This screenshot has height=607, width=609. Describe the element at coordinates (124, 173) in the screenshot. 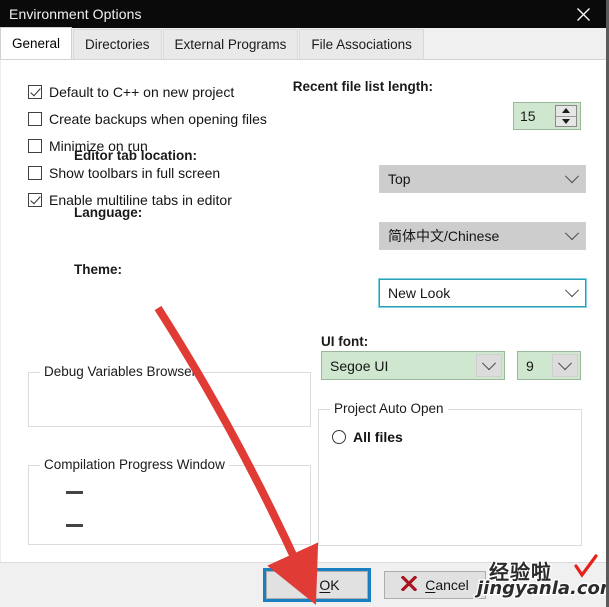

I see `checkbox-show-toolbars: Show toolbars in full screen` at that location.